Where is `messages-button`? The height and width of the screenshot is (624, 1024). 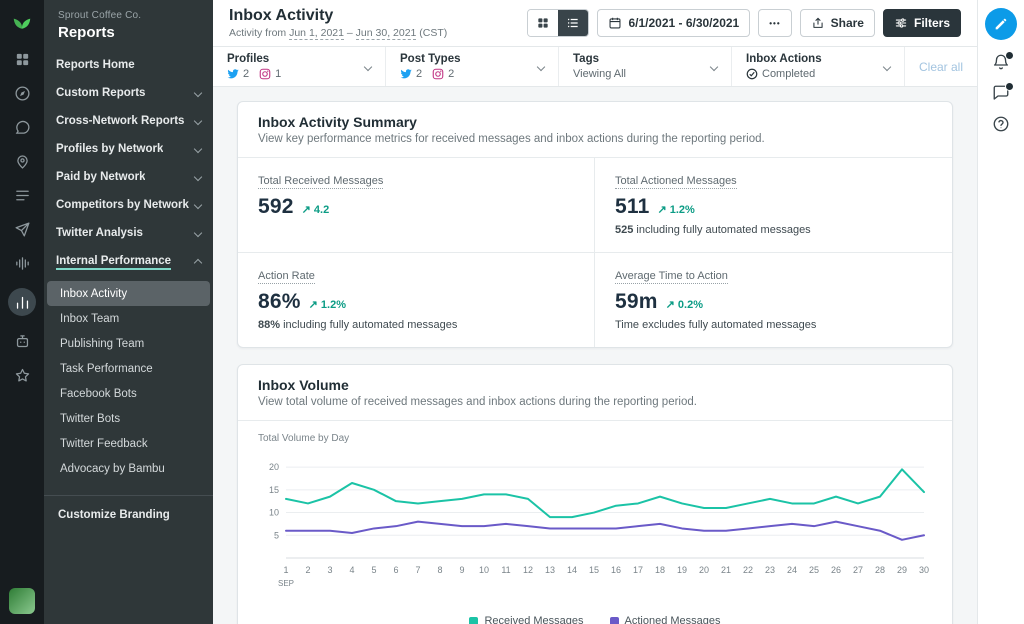 messages-button is located at coordinates (1003, 92).